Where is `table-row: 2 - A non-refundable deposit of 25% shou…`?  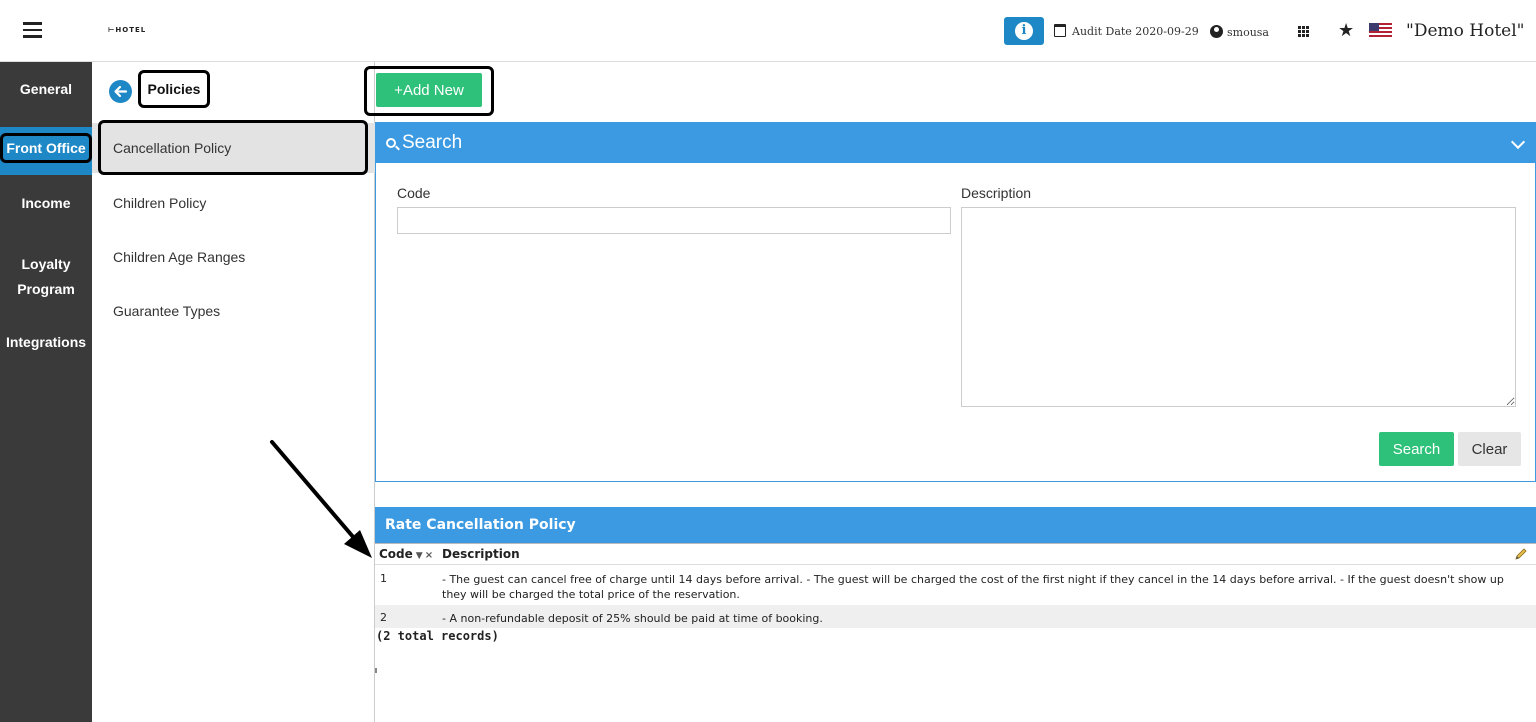 table-row: 2 - A non-refundable deposit of 25% shou… is located at coordinates (955, 616).